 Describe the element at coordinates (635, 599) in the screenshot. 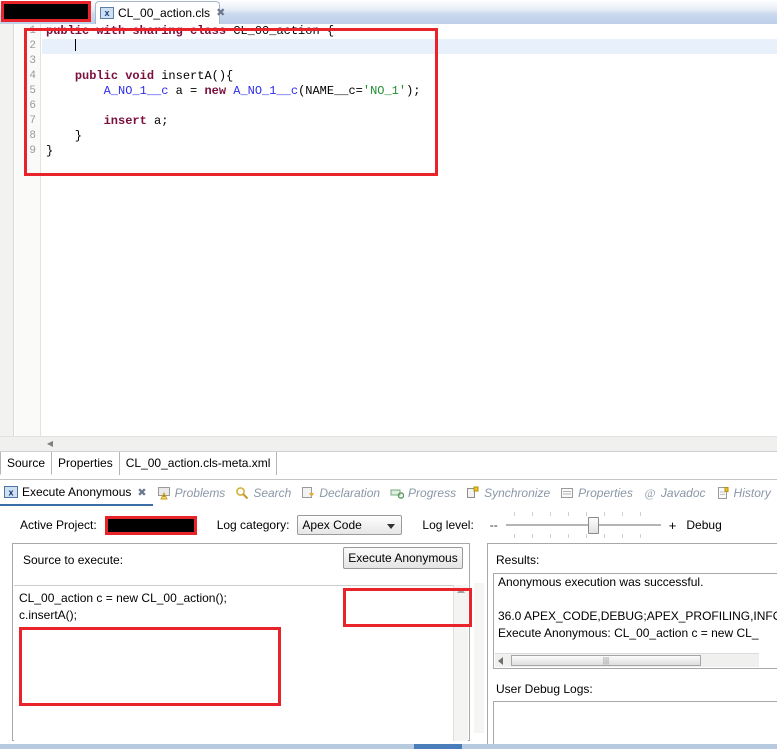

I see `results-line` at that location.